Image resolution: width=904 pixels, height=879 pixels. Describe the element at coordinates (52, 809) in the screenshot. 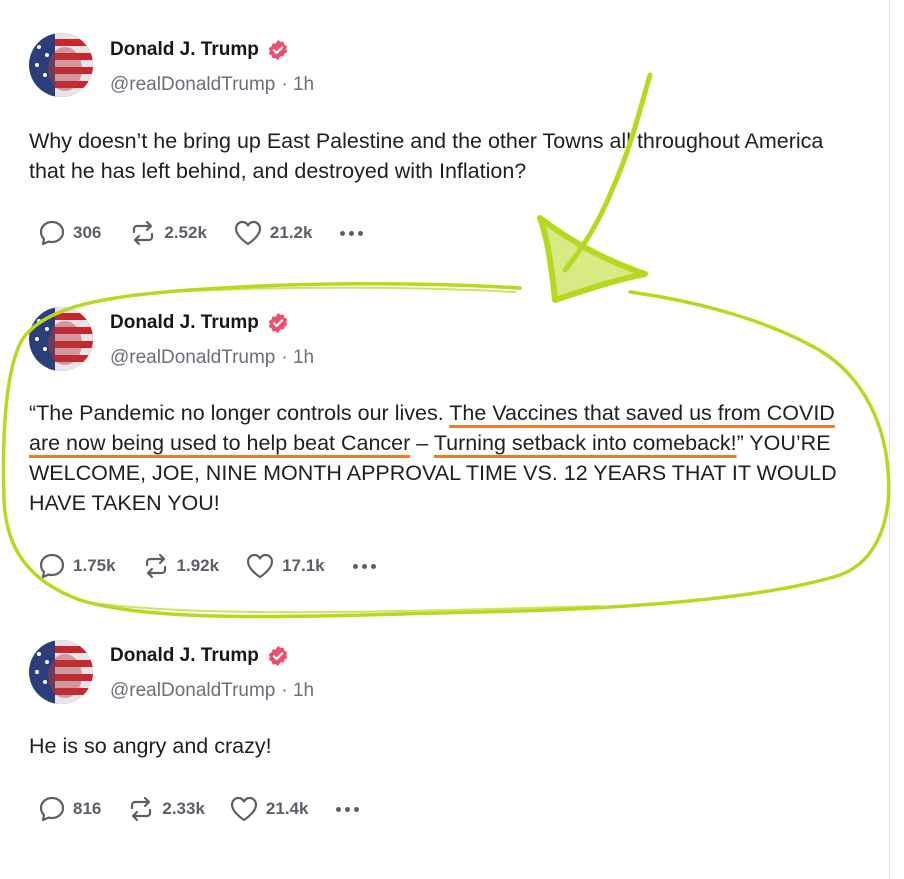

I see `speech-bubble-icon` at that location.